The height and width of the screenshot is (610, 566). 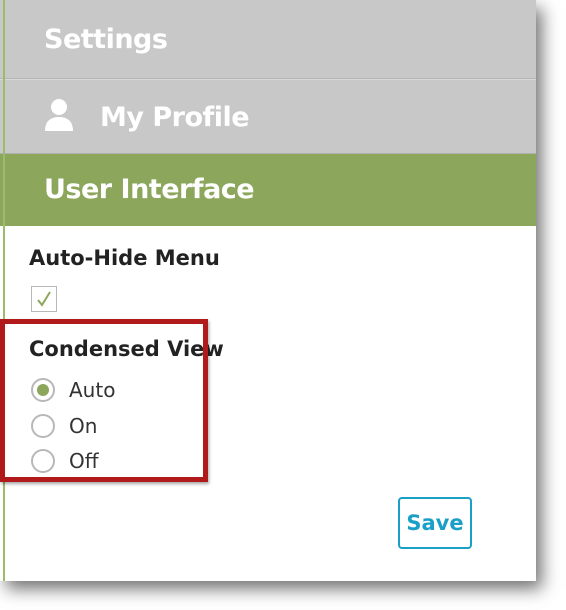 I want to click on auto-hide-menu-checkbox, so click(x=44, y=299).